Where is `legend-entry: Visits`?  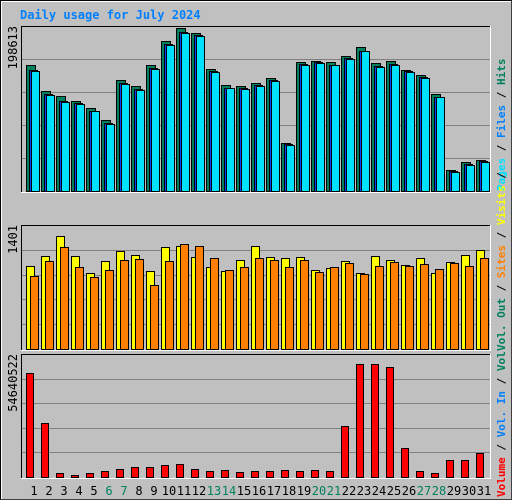
legend-entry: Visits is located at coordinates (501, 205).